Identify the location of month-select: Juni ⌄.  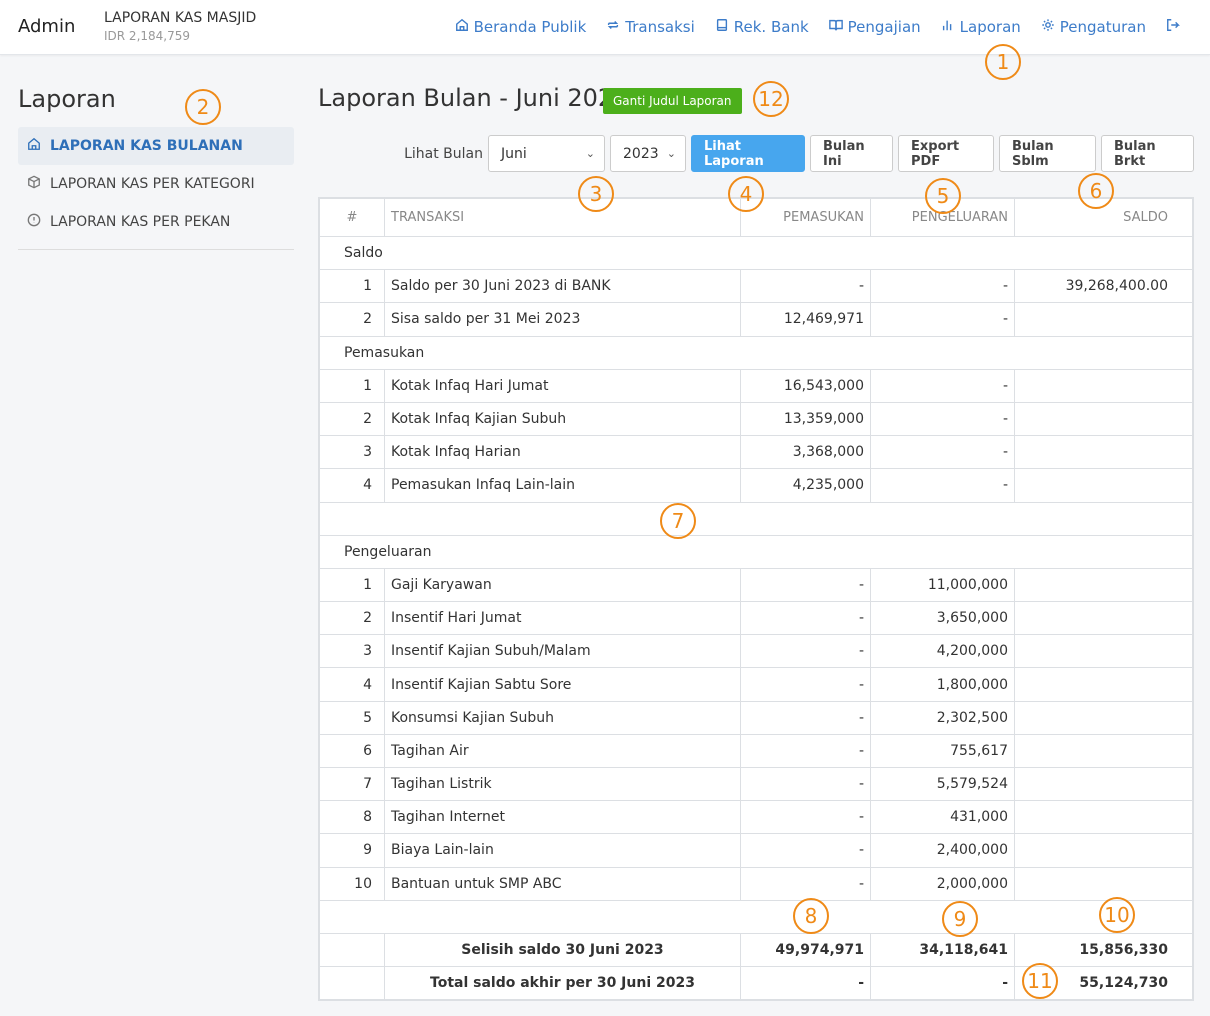
(546, 153).